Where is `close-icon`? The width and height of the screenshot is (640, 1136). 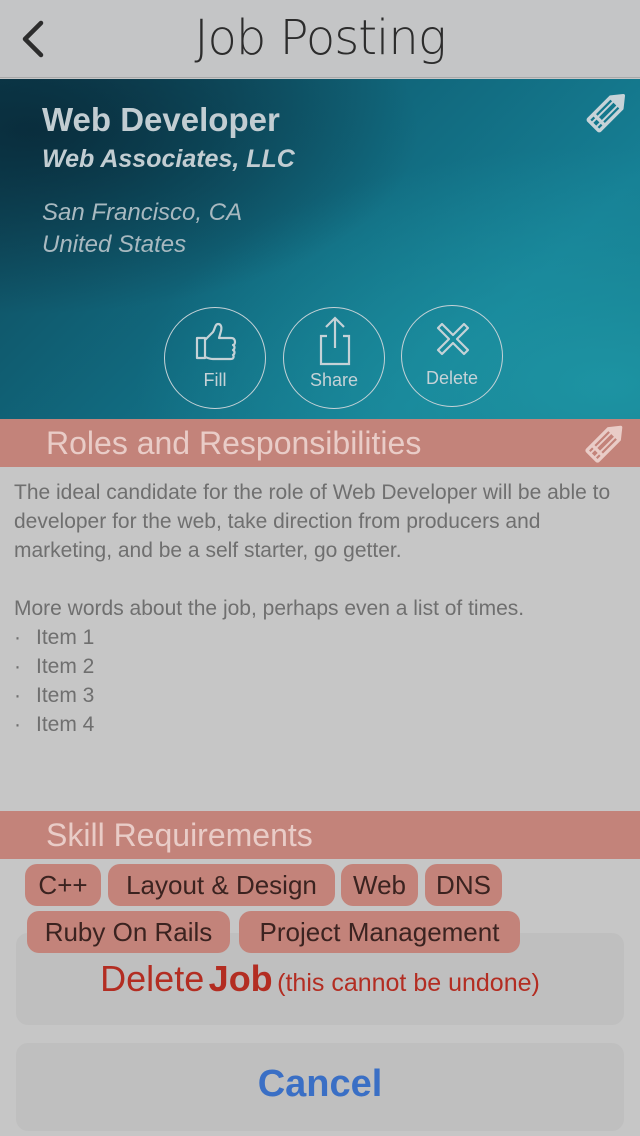 close-icon is located at coordinates (453, 339).